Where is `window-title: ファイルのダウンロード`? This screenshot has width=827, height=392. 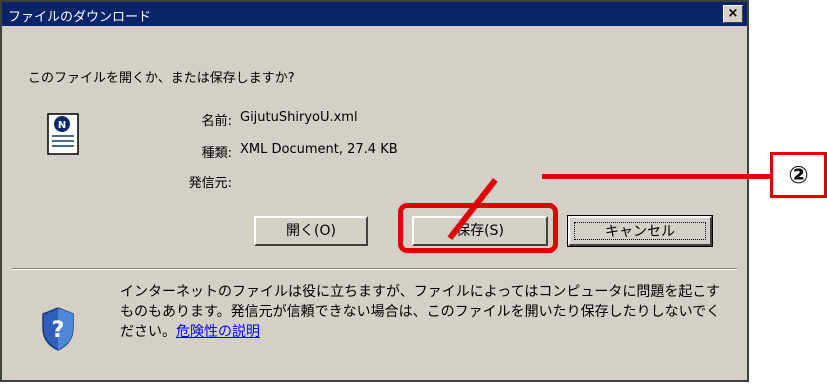
window-title: ファイルのダウンロード is located at coordinates (80, 17).